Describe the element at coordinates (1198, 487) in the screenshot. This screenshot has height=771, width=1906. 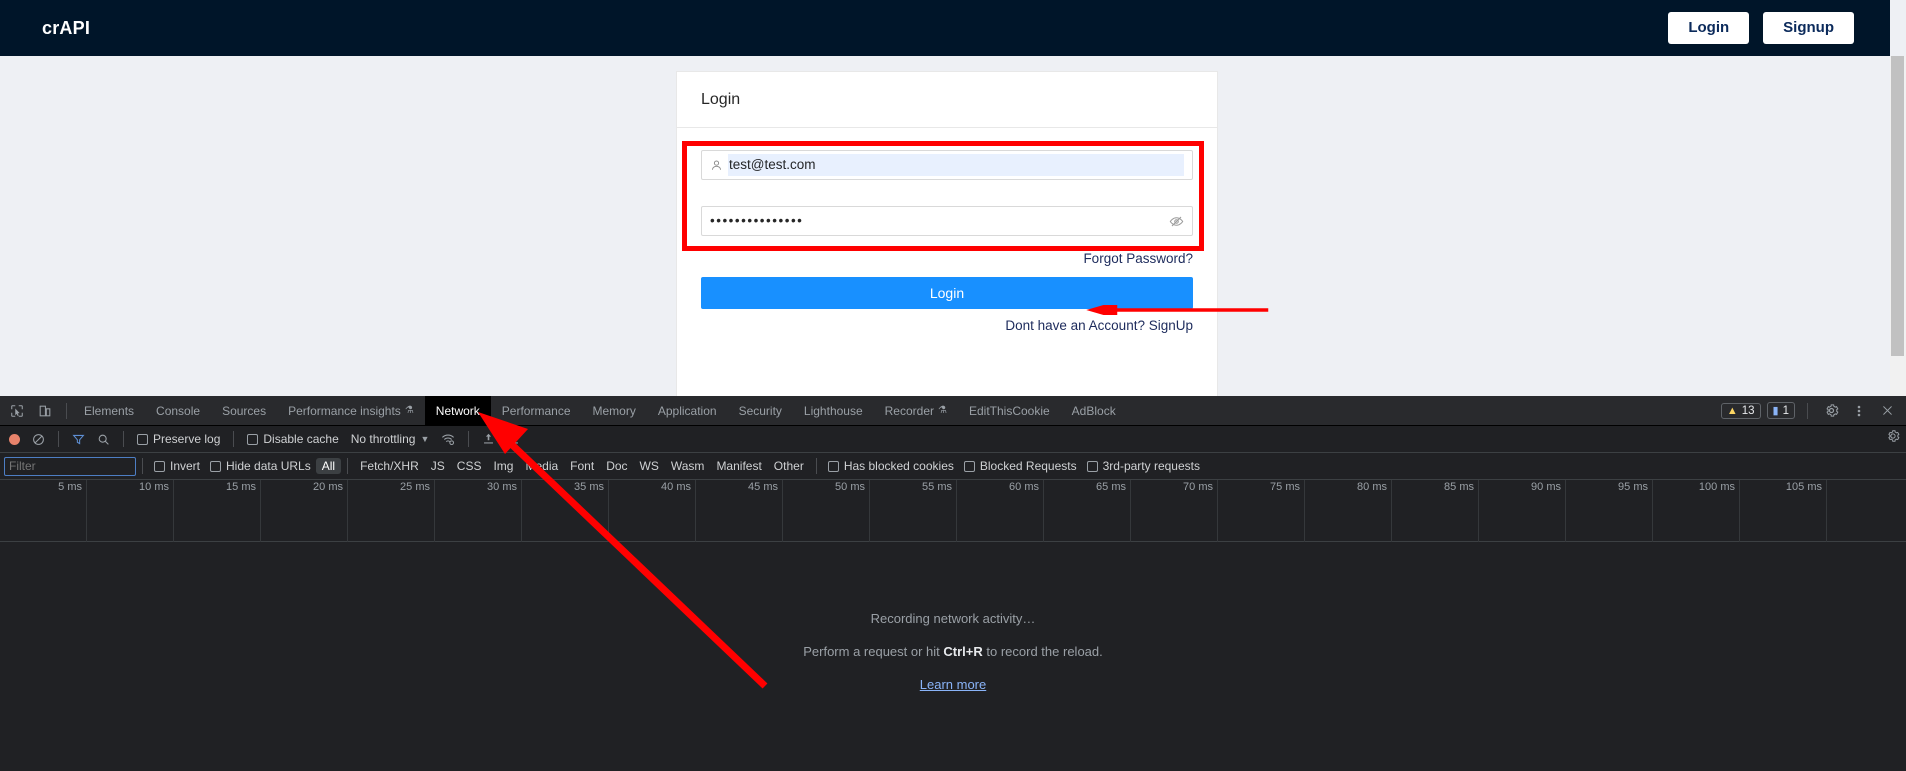
I see `timeline-tick-label: 70 ms` at that location.